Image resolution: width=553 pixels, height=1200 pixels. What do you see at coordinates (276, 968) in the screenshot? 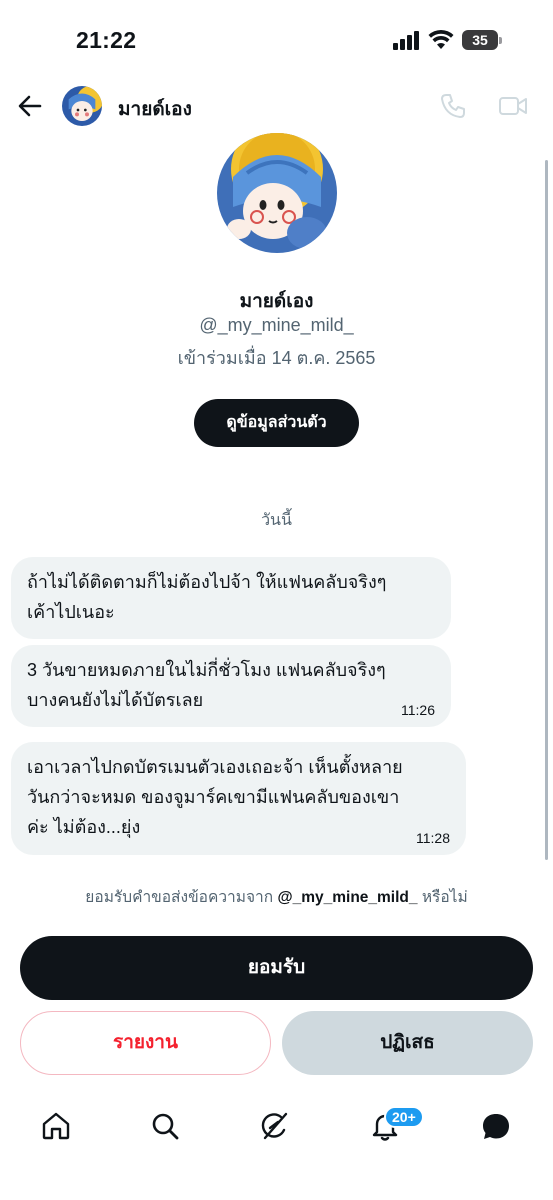
I see `accept-button: ยอมรับ` at bounding box center [276, 968].